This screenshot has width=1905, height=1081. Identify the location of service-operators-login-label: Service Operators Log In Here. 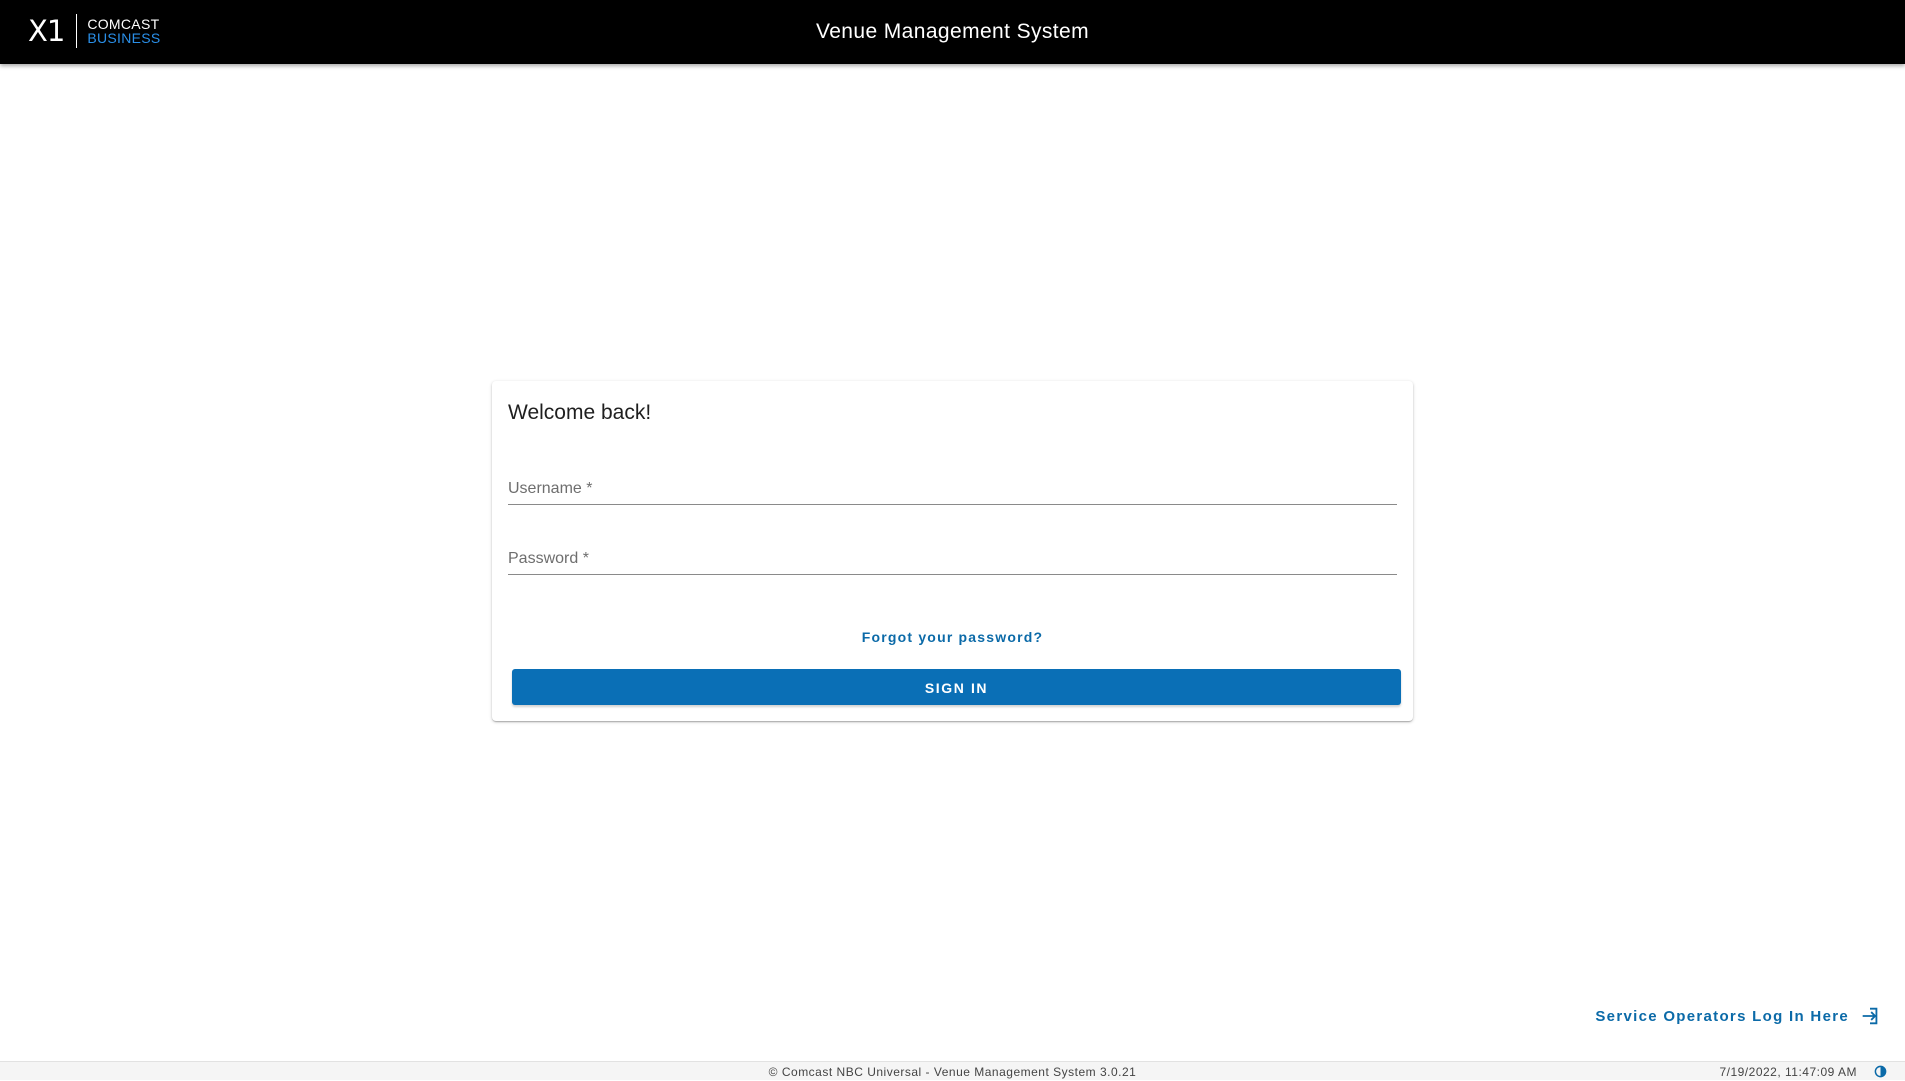
(1722, 1016).